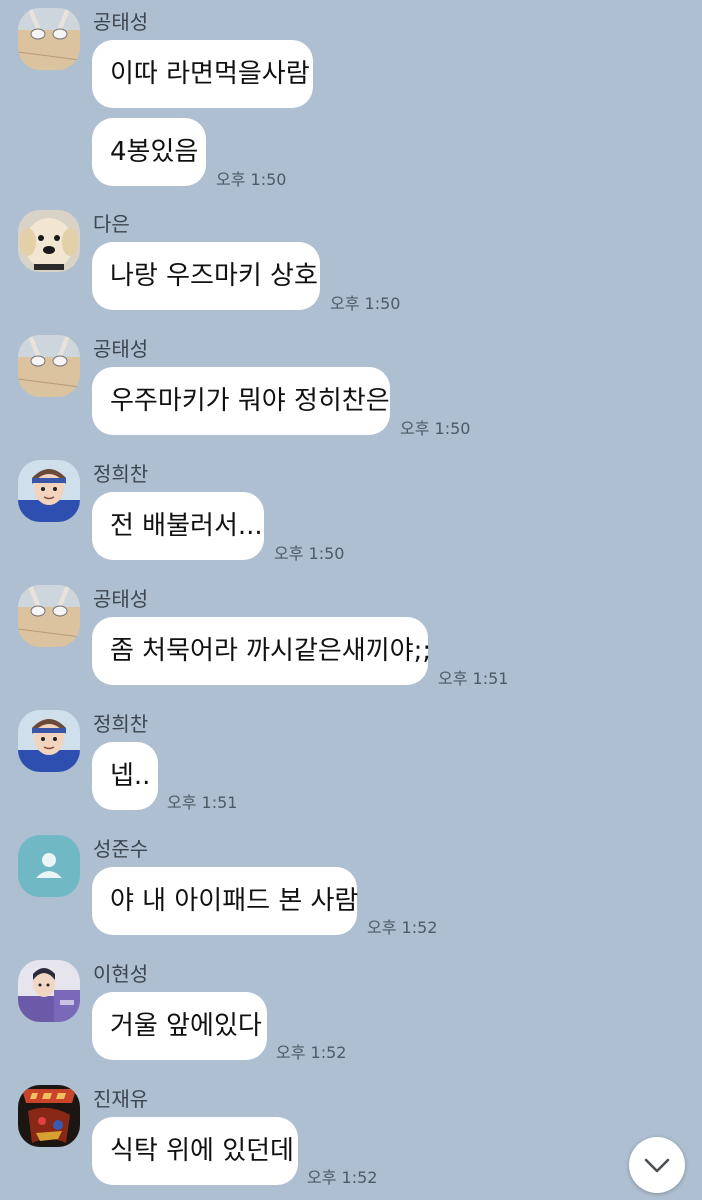 This screenshot has width=702, height=1200. What do you see at coordinates (125, 776) in the screenshot?
I see `message-bubble: 넵..` at bounding box center [125, 776].